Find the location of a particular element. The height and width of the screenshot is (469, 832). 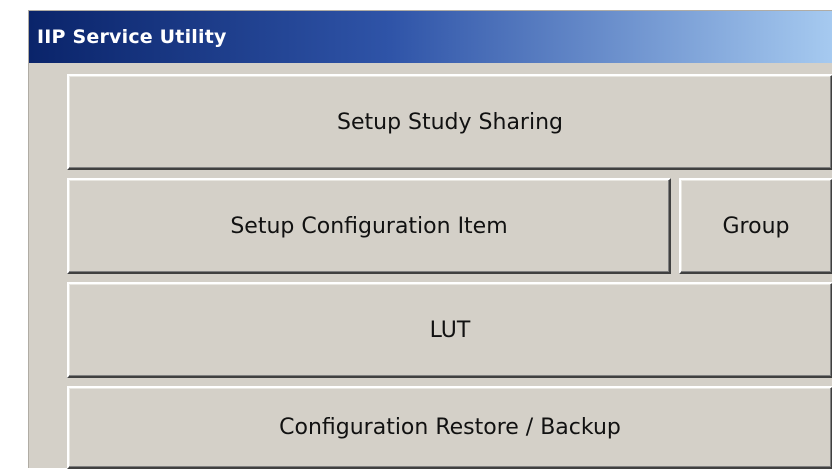

window-titlebar: IIP Service Utility is located at coordinates (430, 37).